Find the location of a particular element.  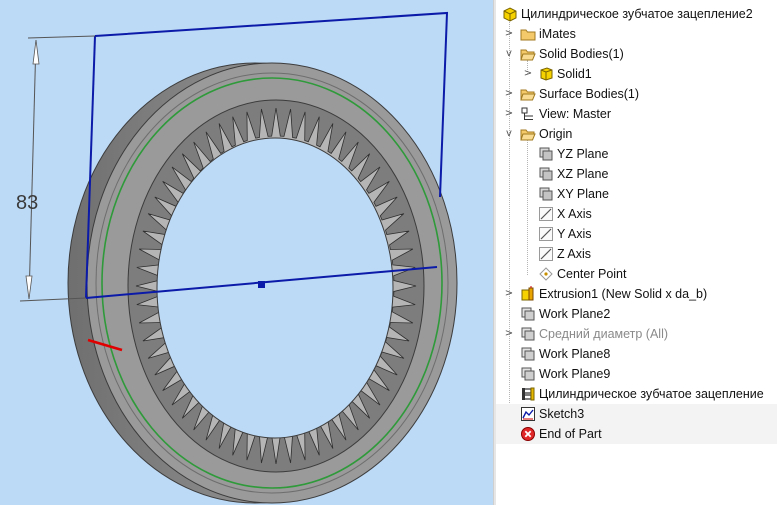

browser-item: > Surface Bodies(1) is located at coordinates (636, 94).